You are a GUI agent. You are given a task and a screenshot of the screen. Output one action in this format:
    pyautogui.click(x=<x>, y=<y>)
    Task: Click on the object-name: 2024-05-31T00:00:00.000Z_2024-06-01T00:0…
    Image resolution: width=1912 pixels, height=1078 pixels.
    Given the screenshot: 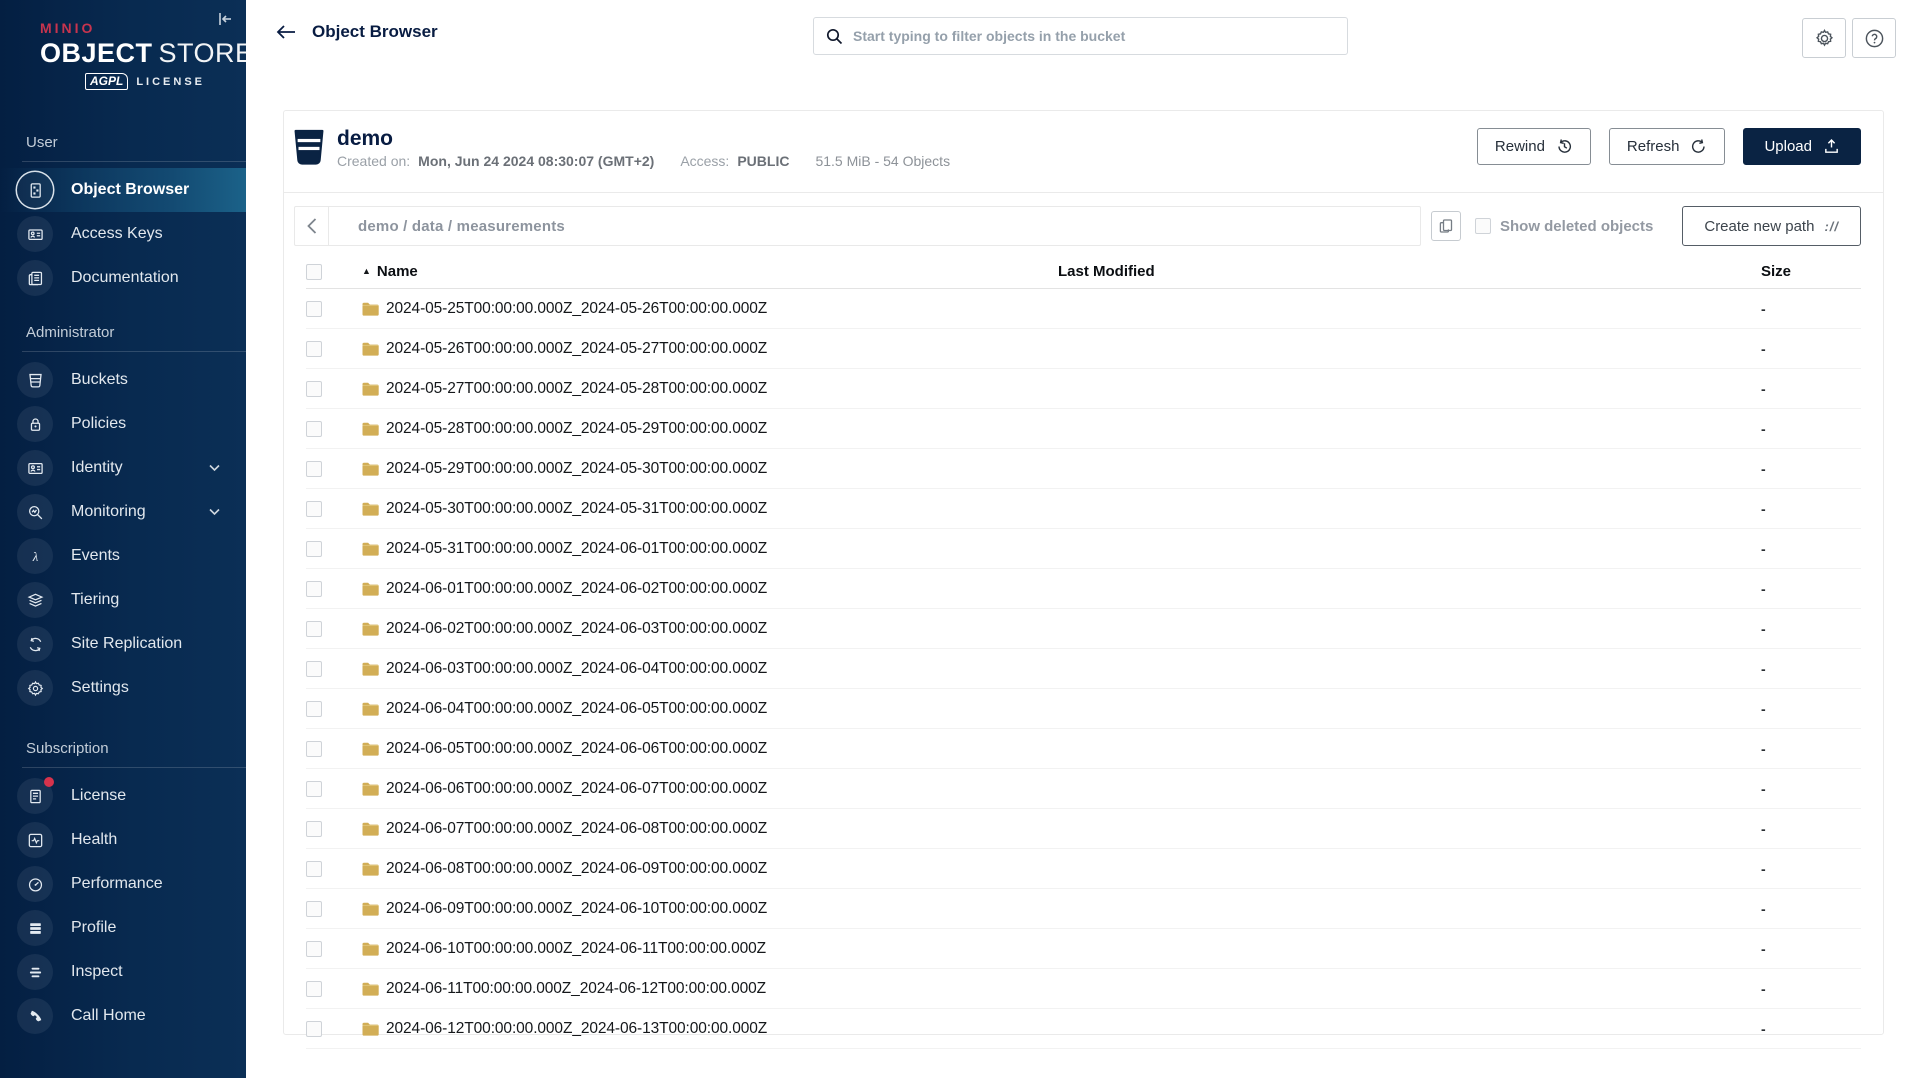 What is the action you would take?
    pyautogui.click(x=576, y=549)
    